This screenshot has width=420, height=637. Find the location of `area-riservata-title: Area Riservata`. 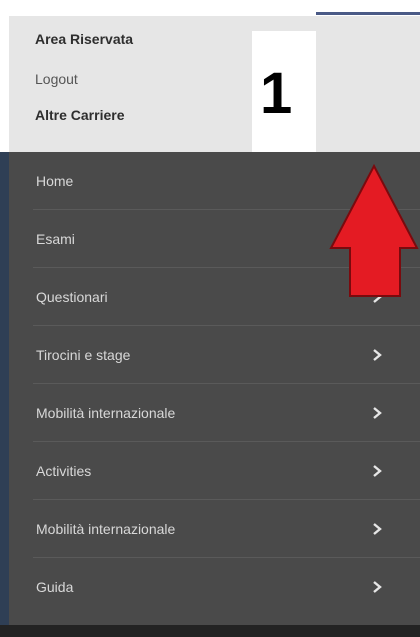

area-riservata-title: Area Riservata is located at coordinates (84, 39).